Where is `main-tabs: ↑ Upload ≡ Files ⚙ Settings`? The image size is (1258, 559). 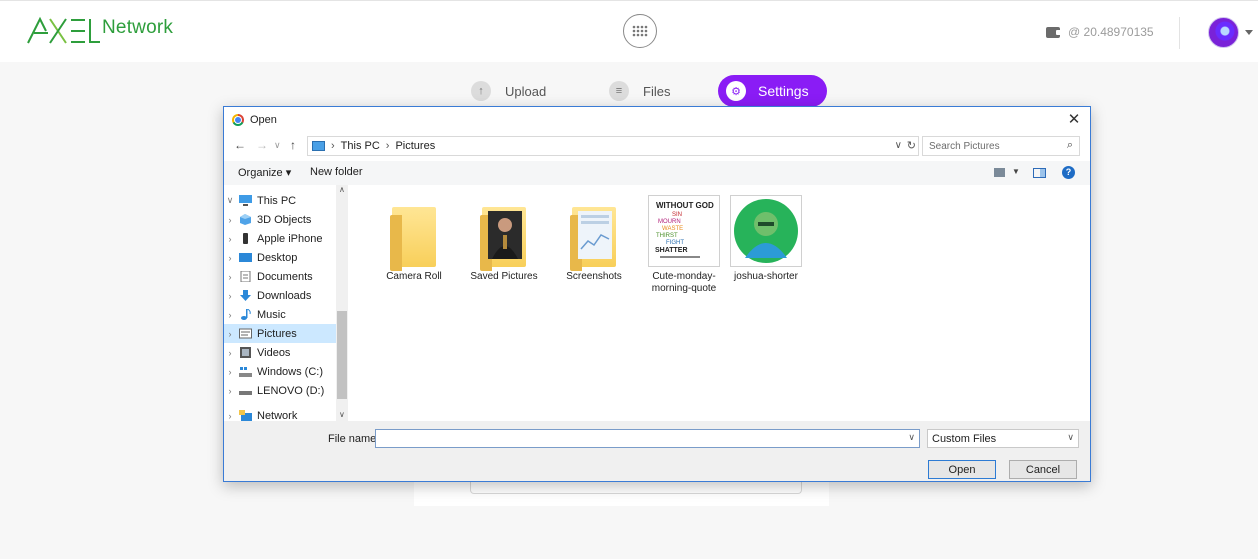
main-tabs: ↑ Upload ≡ Files ⚙ Settings is located at coordinates (629, 91).